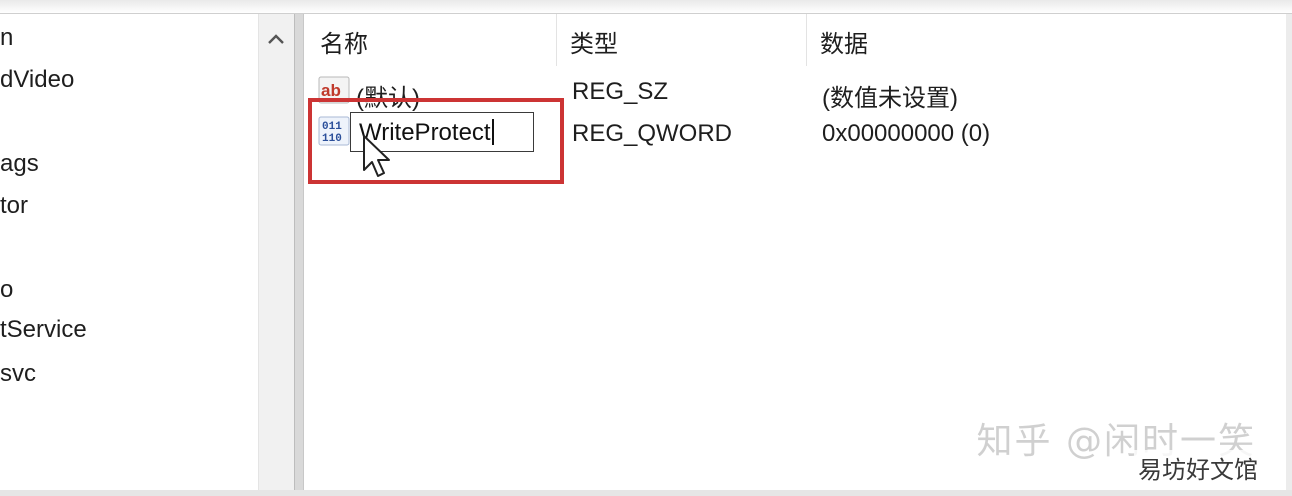 The image size is (1292, 496). I want to click on window-bottom-edge, so click(646, 493).